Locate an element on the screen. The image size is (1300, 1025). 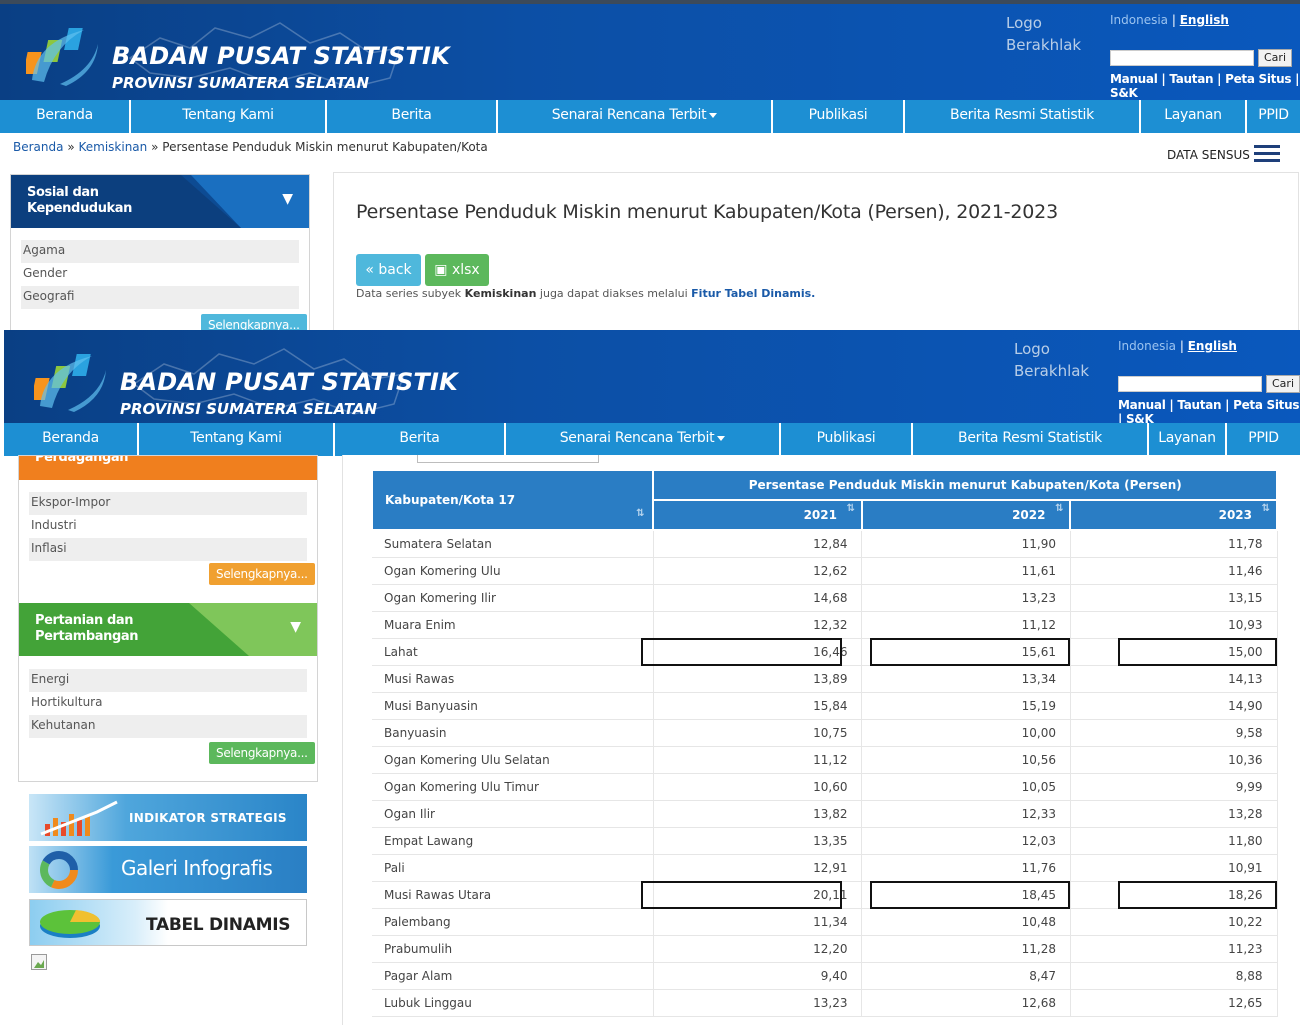
broken-image-icon is located at coordinates (39, 962).